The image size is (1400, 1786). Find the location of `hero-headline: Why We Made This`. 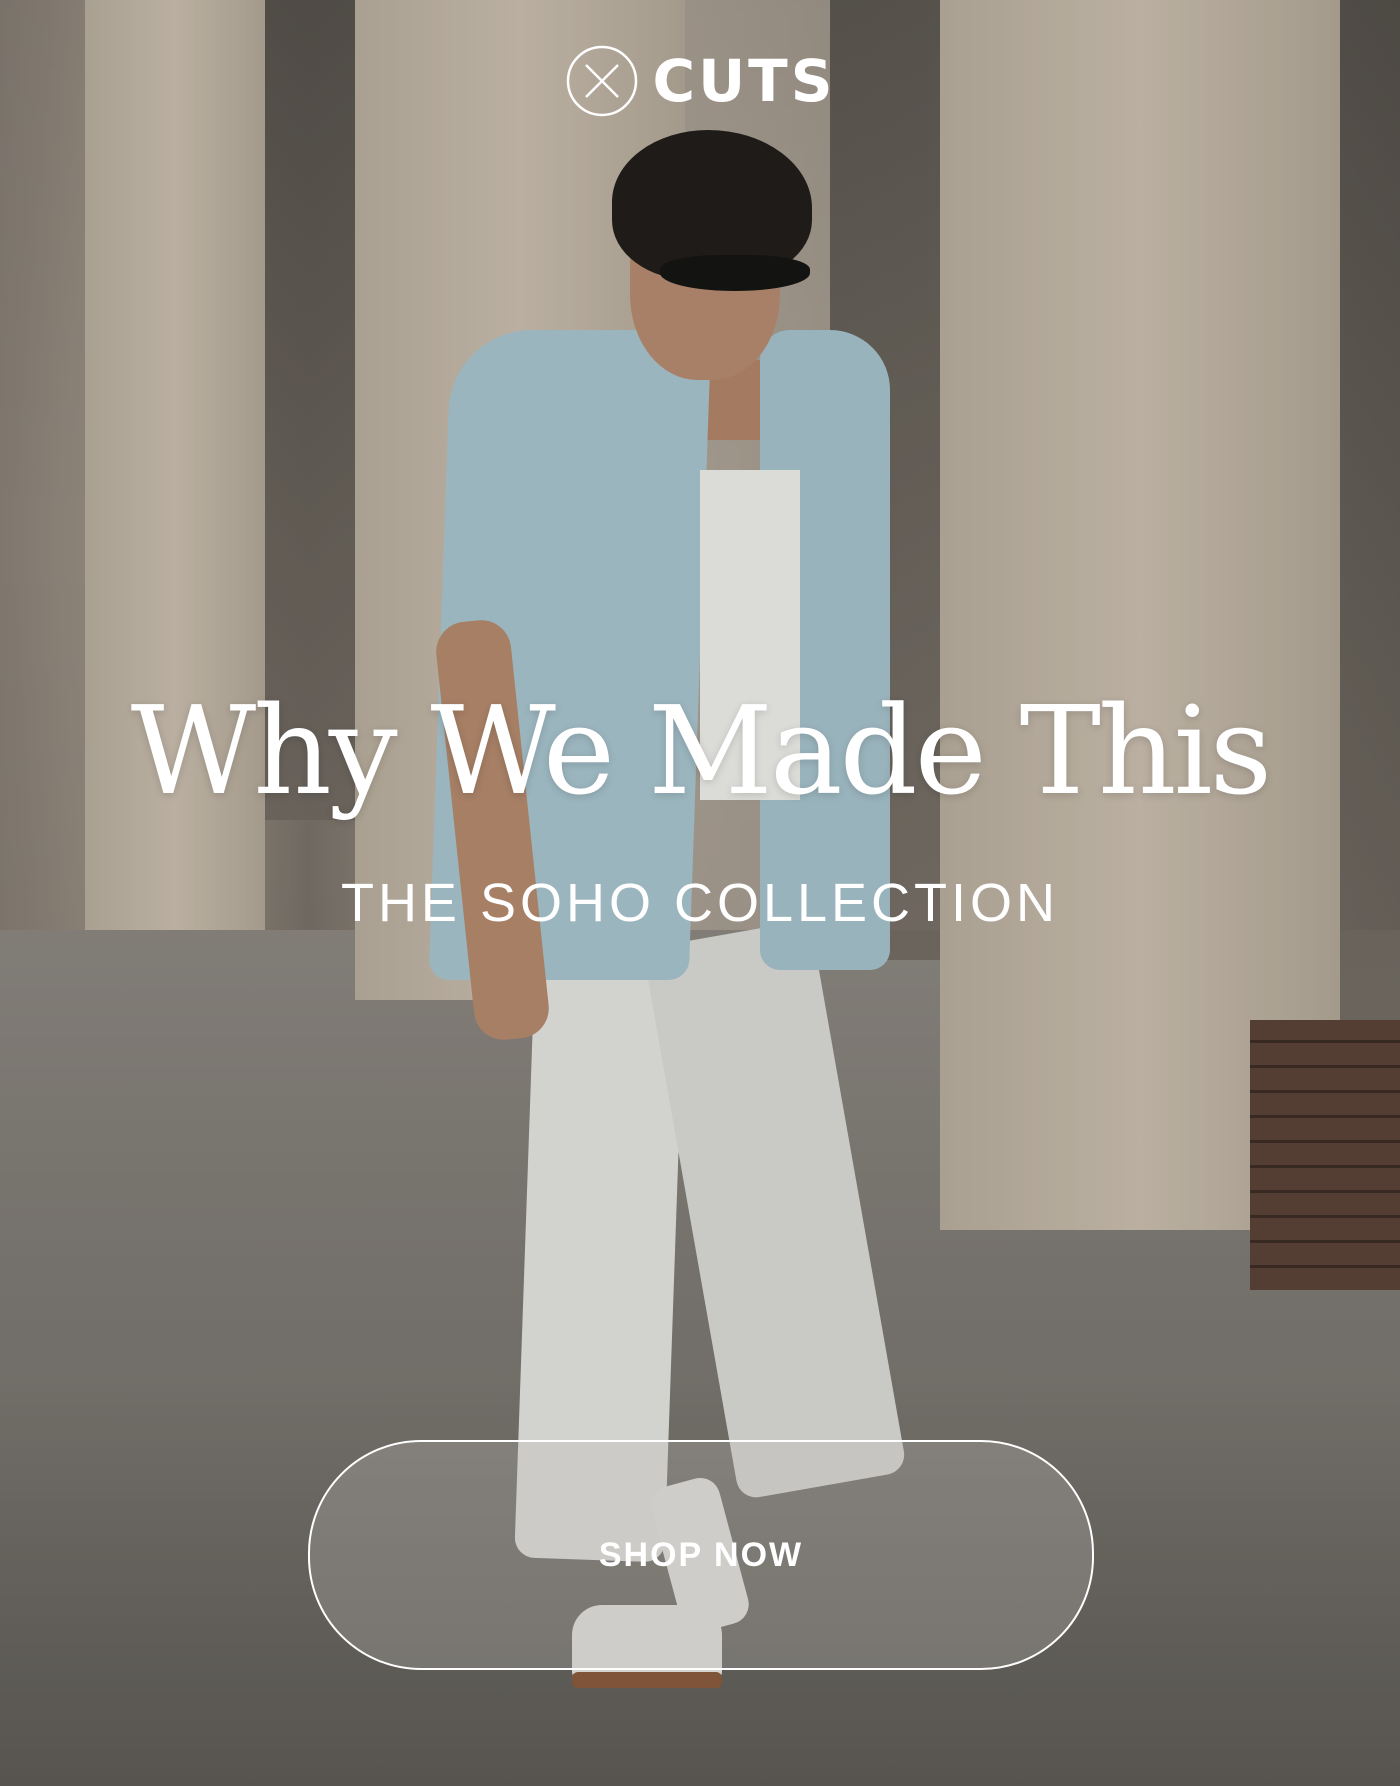

hero-headline: Why We Made This is located at coordinates (701, 751).